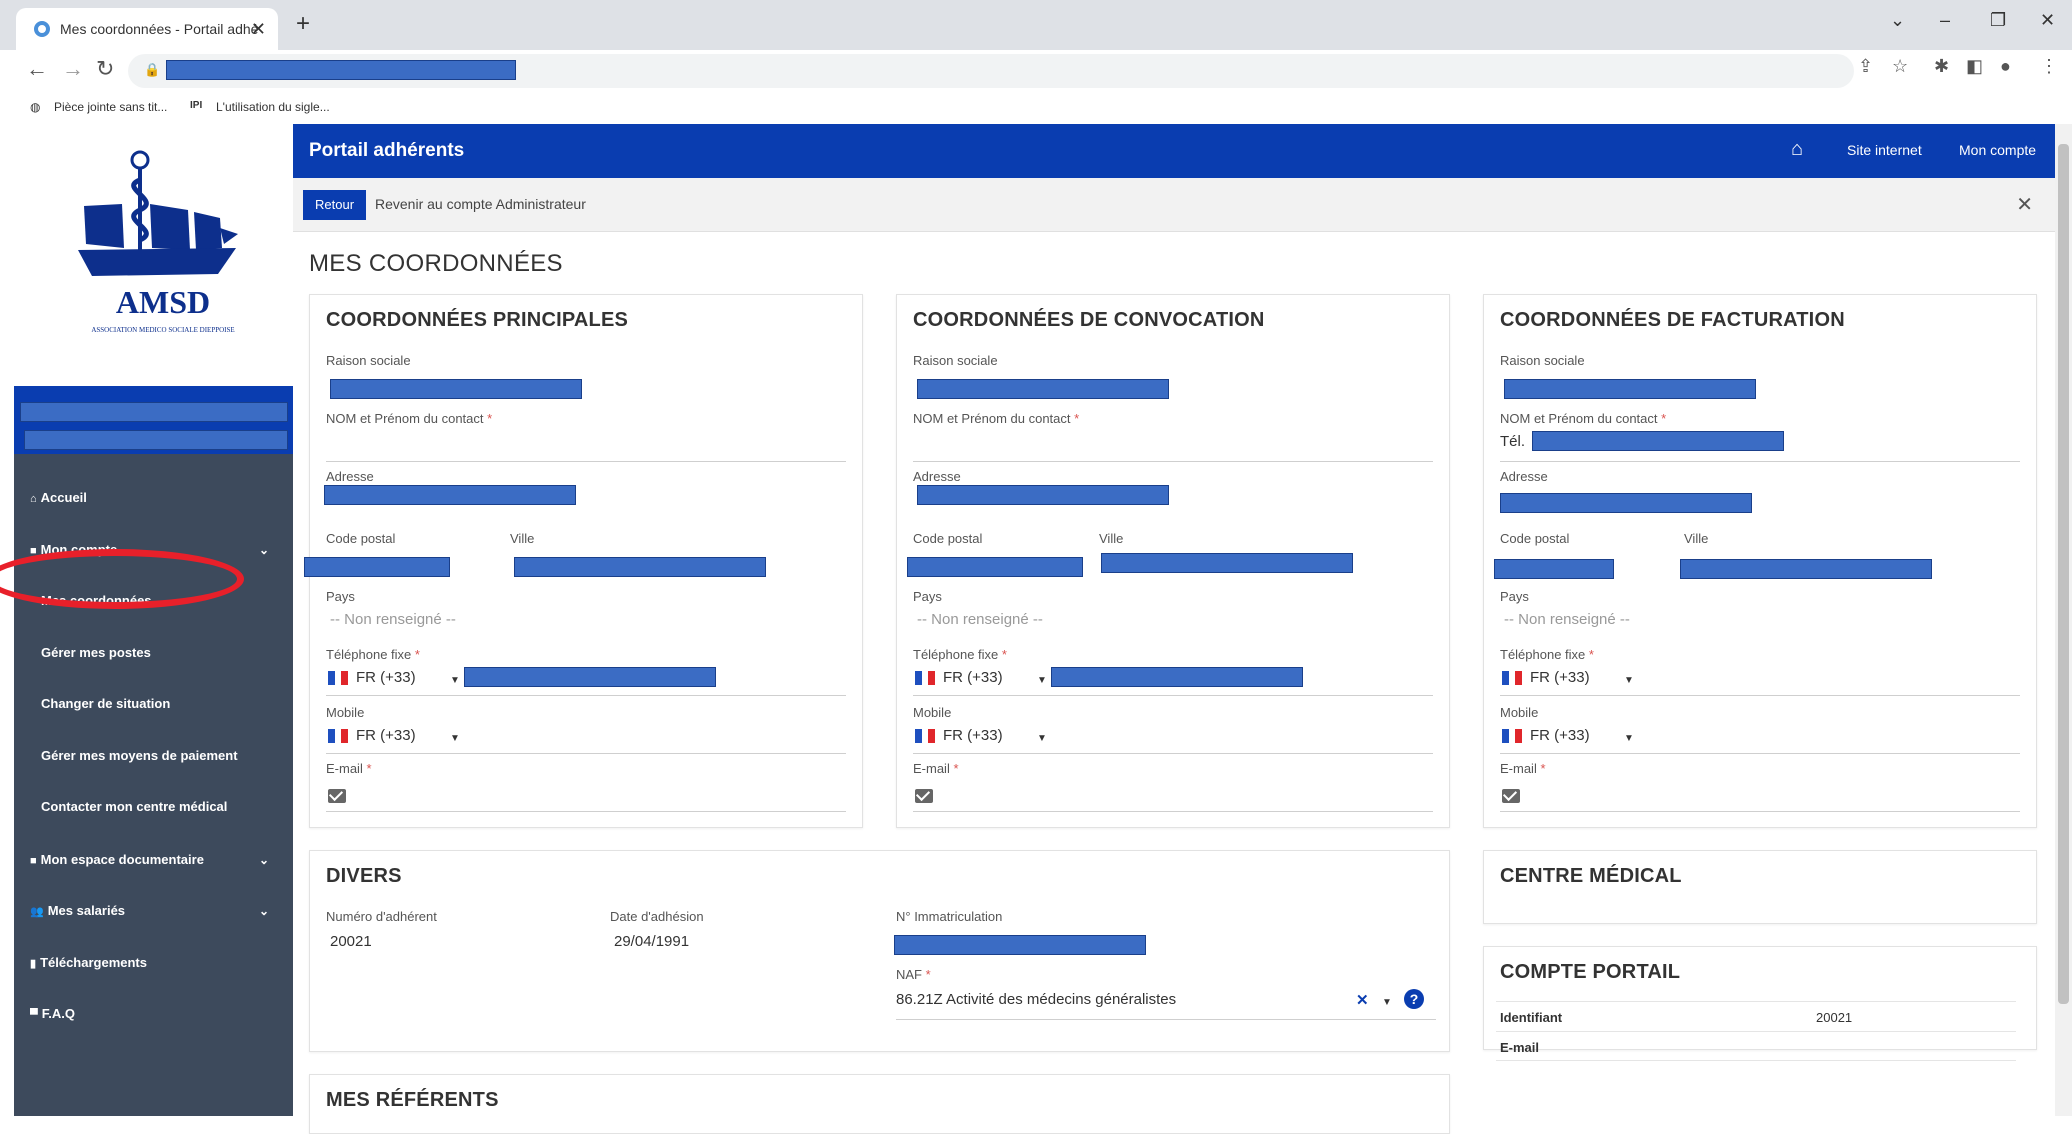 The height and width of the screenshot is (1134, 2072). Describe the element at coordinates (1523, 768) in the screenshot. I see `email-label: E-mail *` at that location.